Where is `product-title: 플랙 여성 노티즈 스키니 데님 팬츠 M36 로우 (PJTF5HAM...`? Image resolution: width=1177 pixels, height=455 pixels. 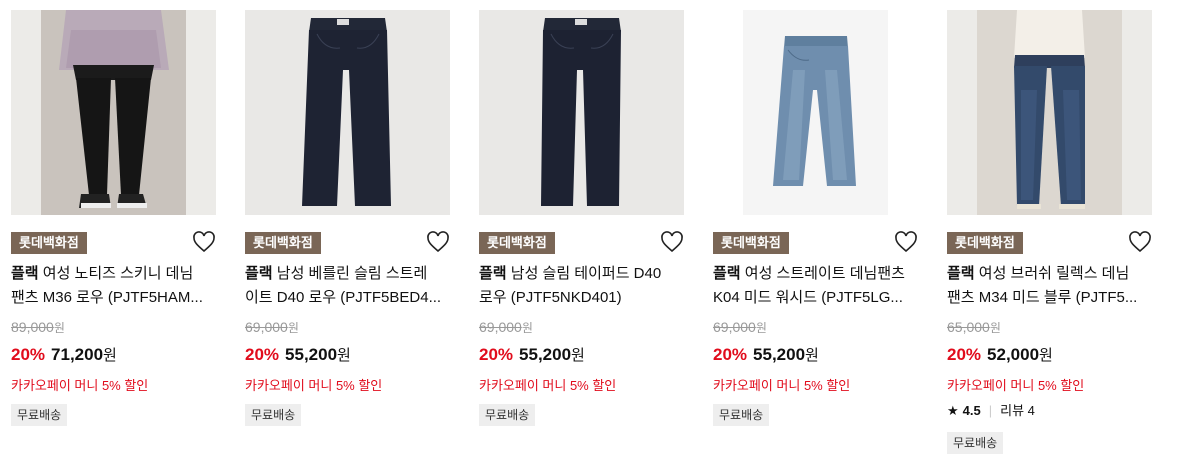
product-title: 플랙 여성 노티즈 스키니 데님 팬츠 M36 로우 (PJTF5HAM... is located at coordinates (113, 286).